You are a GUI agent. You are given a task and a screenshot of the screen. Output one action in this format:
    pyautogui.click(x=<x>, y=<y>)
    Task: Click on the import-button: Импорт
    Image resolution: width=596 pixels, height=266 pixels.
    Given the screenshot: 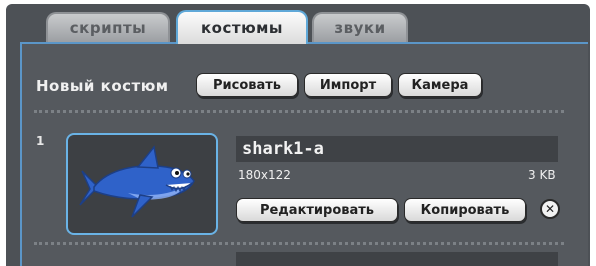 What is the action you would take?
    pyautogui.click(x=348, y=85)
    